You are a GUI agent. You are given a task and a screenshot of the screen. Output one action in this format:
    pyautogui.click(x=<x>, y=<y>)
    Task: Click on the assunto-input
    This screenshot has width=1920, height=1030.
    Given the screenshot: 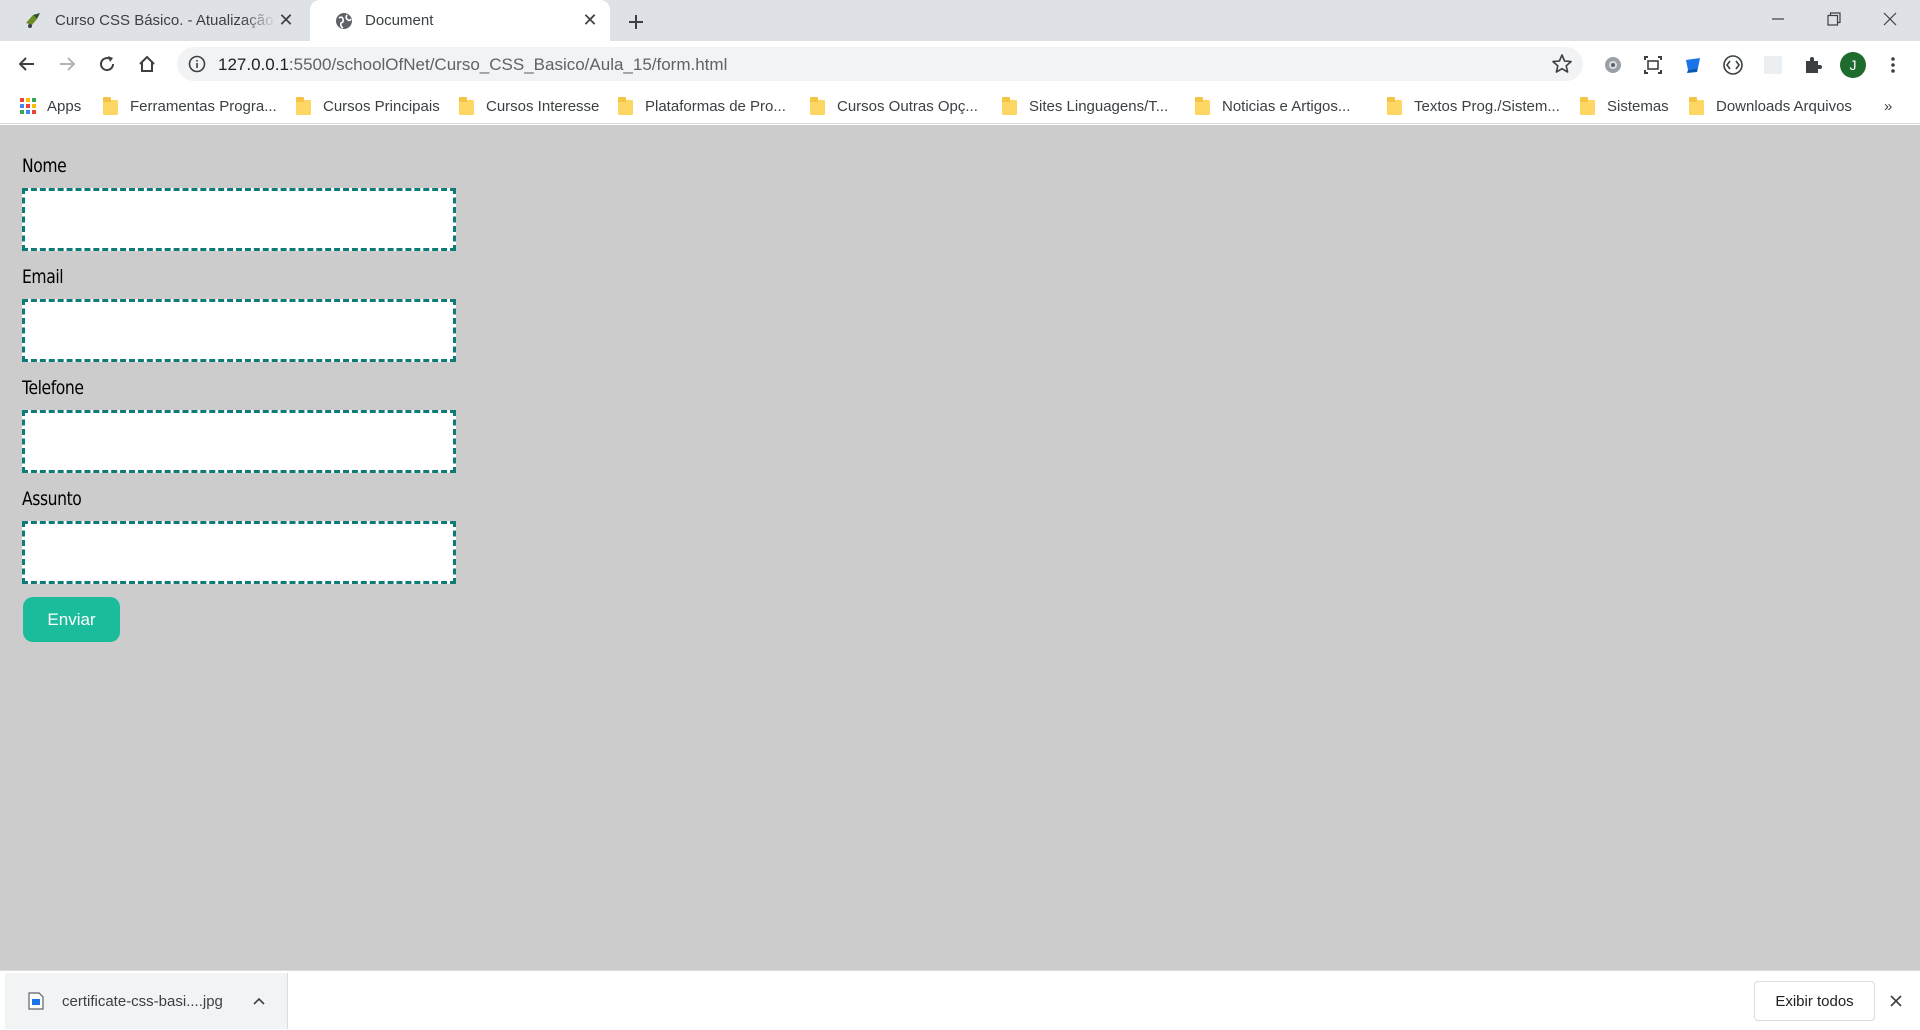 What is the action you would take?
    pyautogui.click(x=239, y=552)
    